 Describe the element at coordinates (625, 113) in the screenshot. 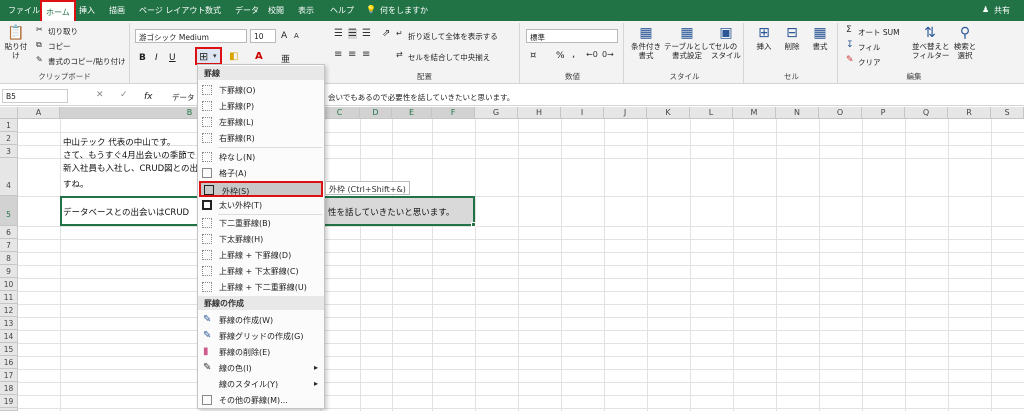

I see `column-header: J` at that location.